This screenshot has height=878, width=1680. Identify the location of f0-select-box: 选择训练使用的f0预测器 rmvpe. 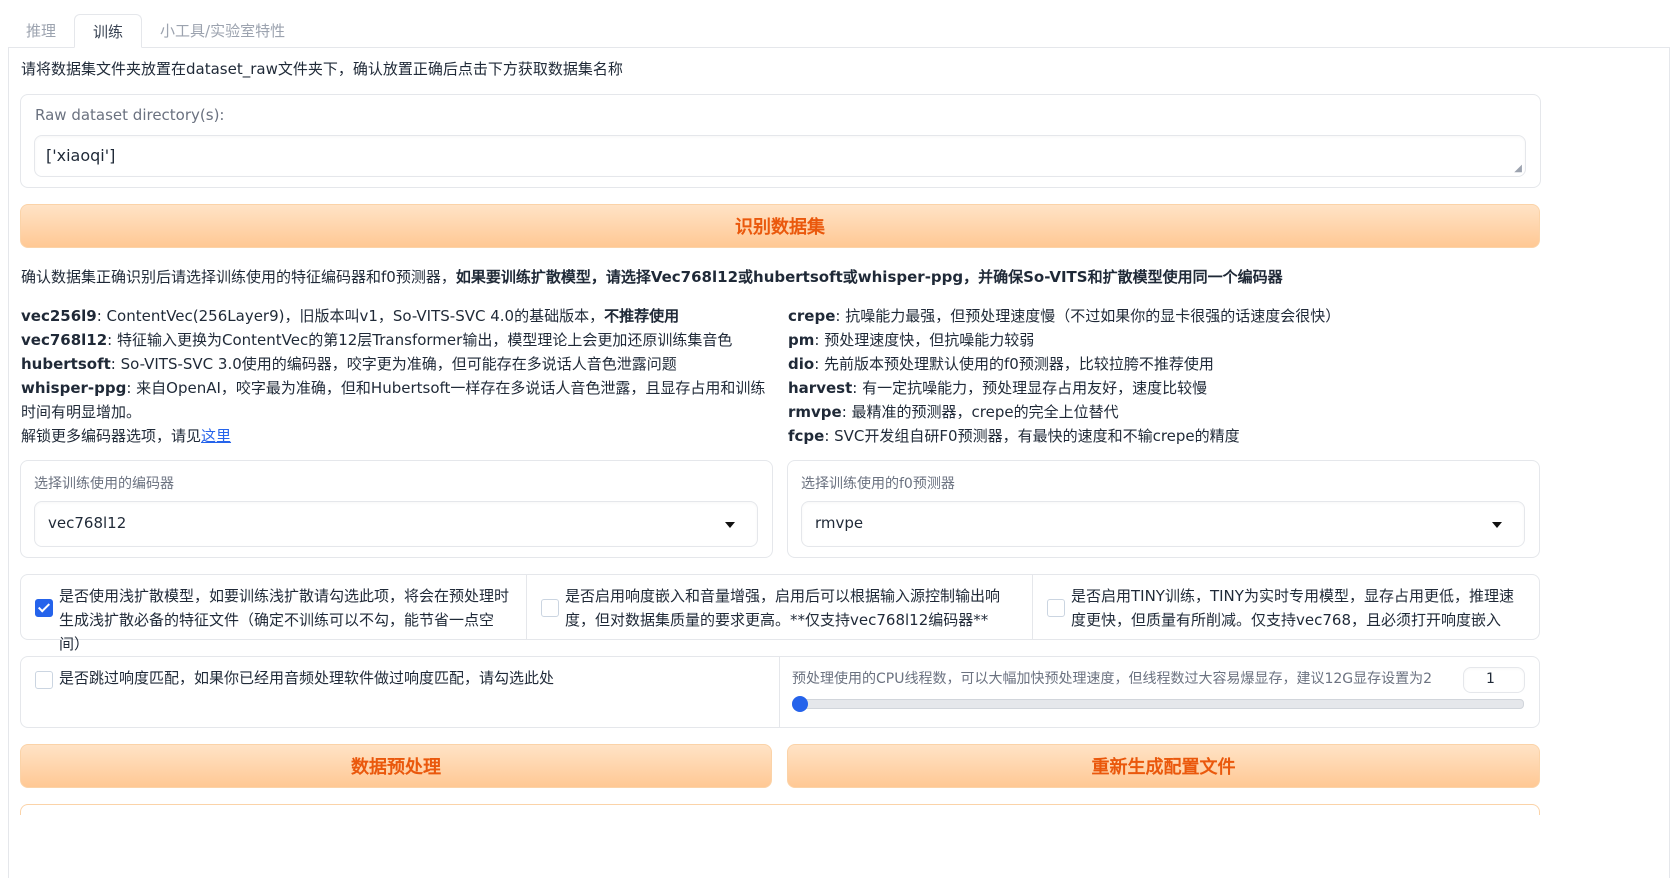
(1163, 509).